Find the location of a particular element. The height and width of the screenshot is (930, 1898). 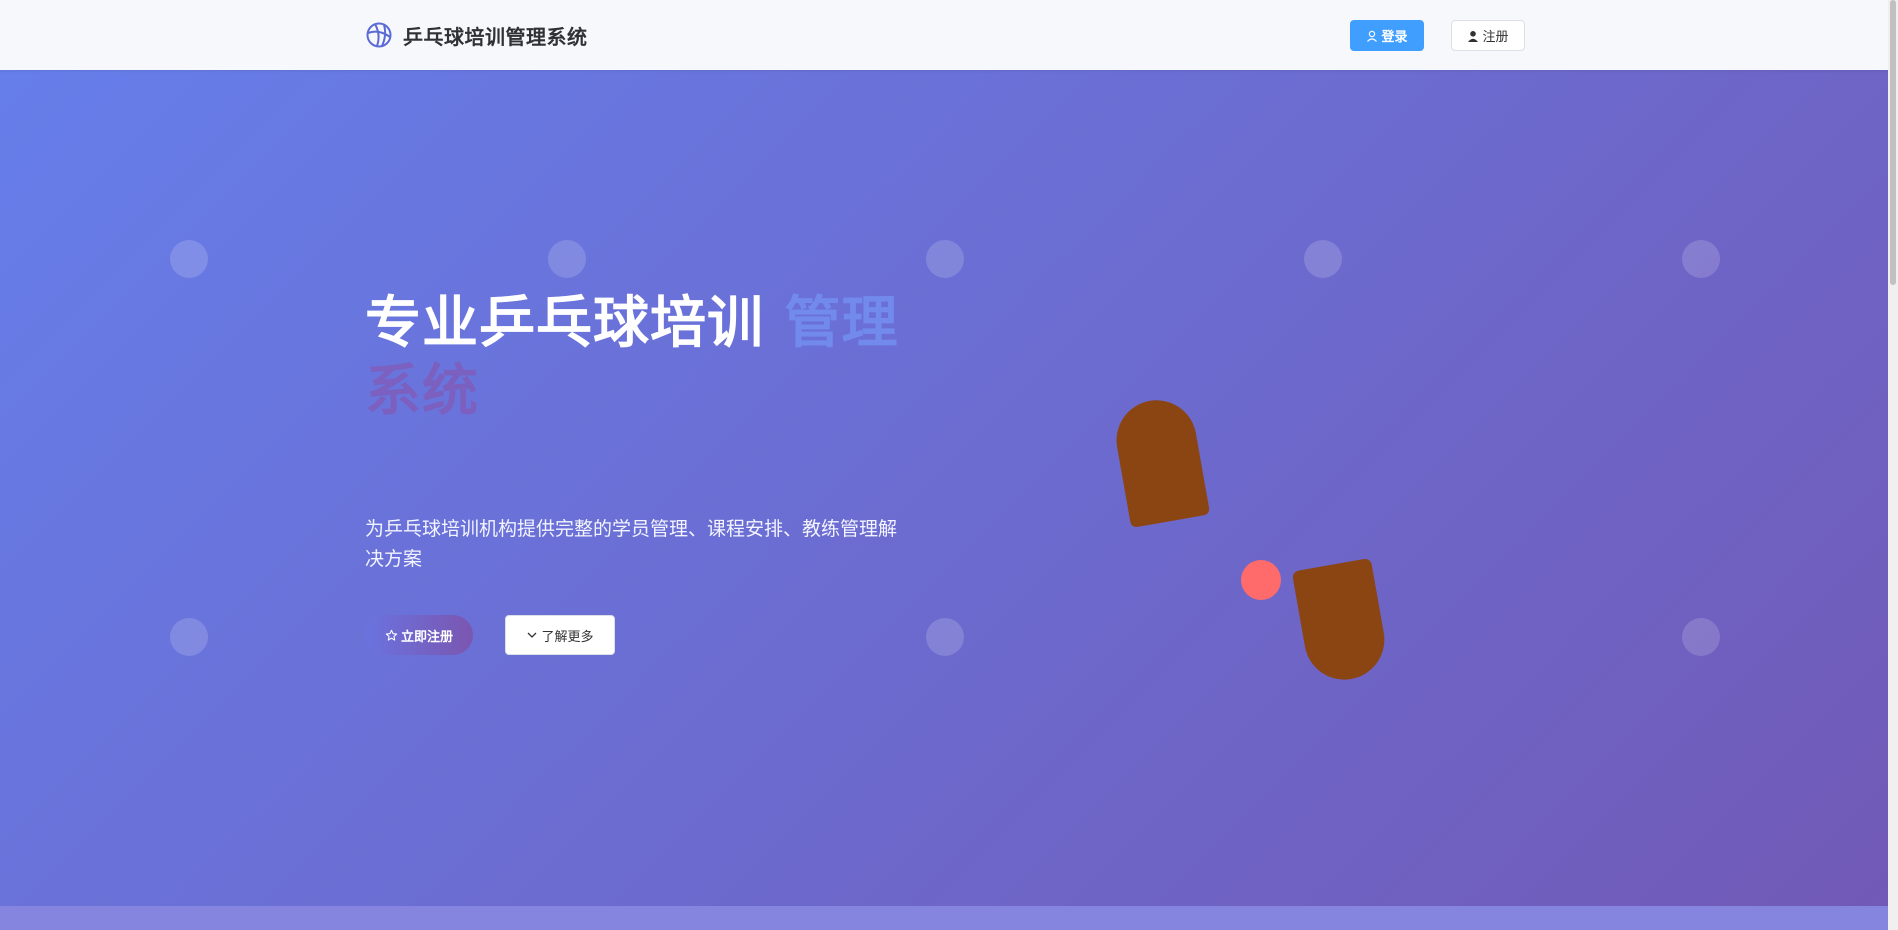

brand: 乒乓球培训管理系统 is located at coordinates (476, 35).